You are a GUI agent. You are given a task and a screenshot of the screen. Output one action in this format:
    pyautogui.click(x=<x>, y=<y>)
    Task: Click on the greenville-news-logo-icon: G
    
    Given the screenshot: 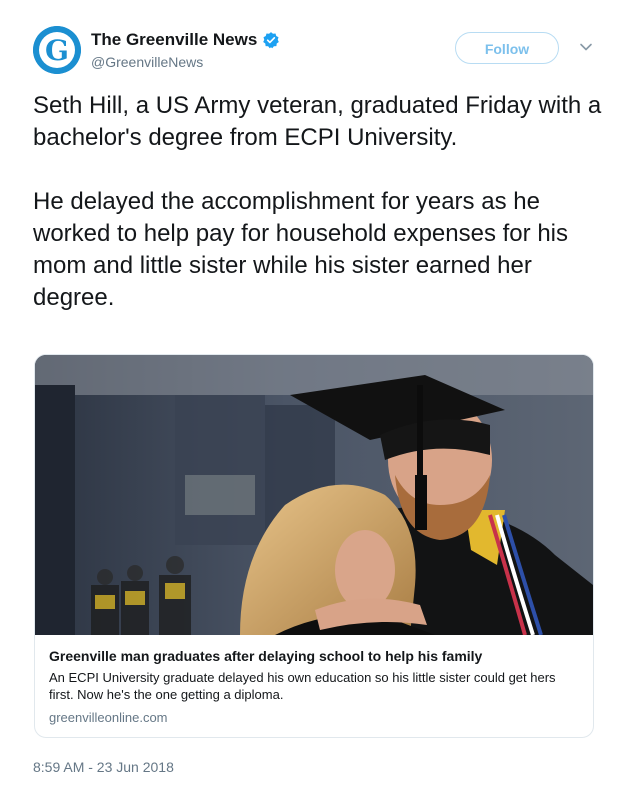 What is the action you would take?
    pyautogui.click(x=57, y=50)
    